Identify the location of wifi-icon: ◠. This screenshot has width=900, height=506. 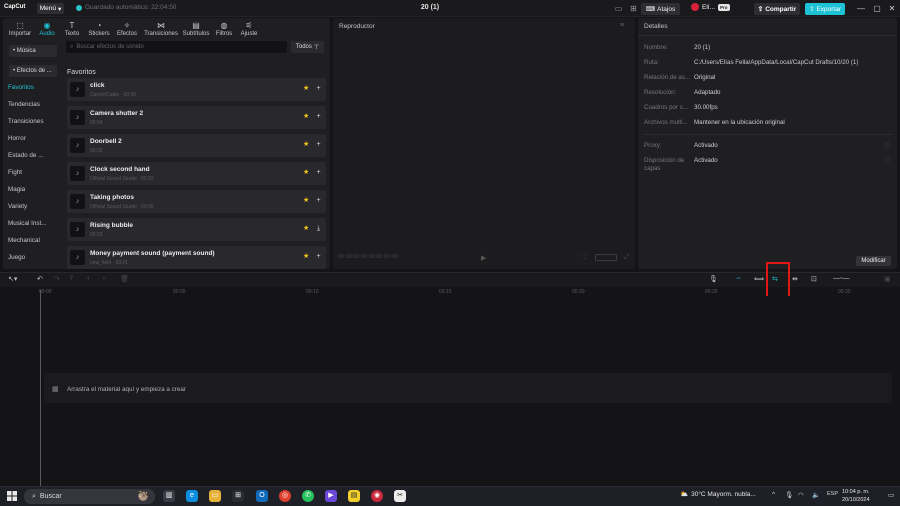
(801, 495).